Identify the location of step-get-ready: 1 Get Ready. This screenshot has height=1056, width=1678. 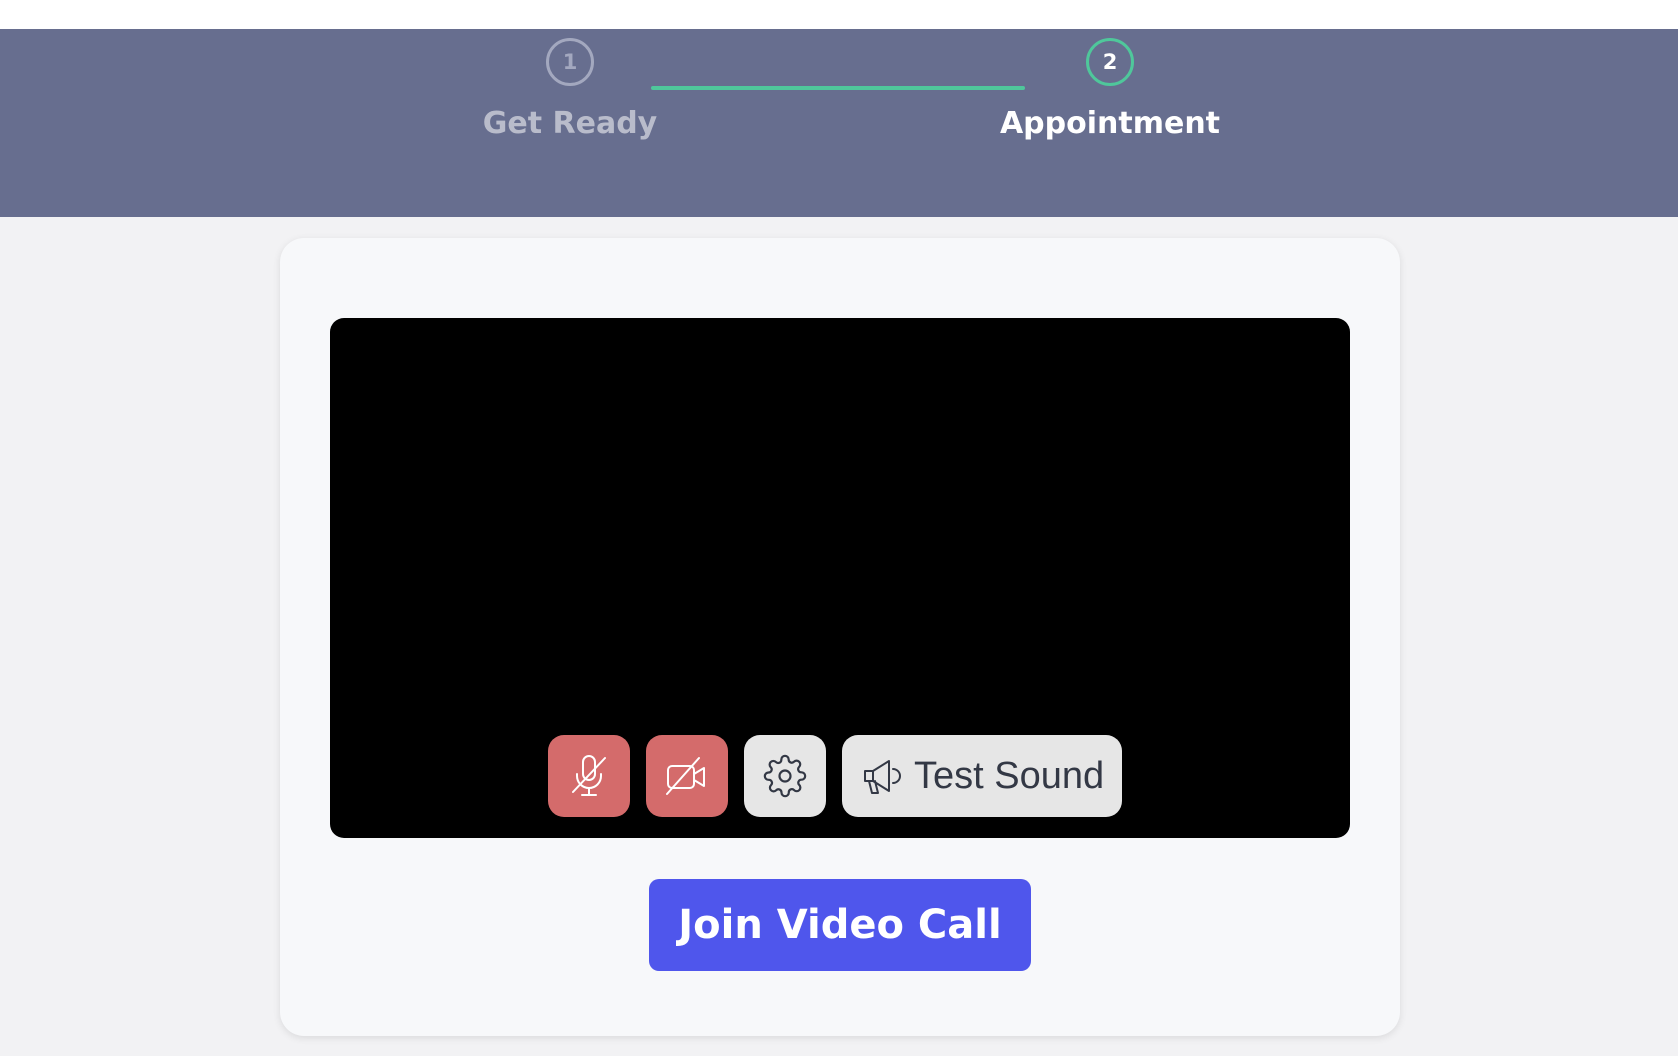
(570, 89).